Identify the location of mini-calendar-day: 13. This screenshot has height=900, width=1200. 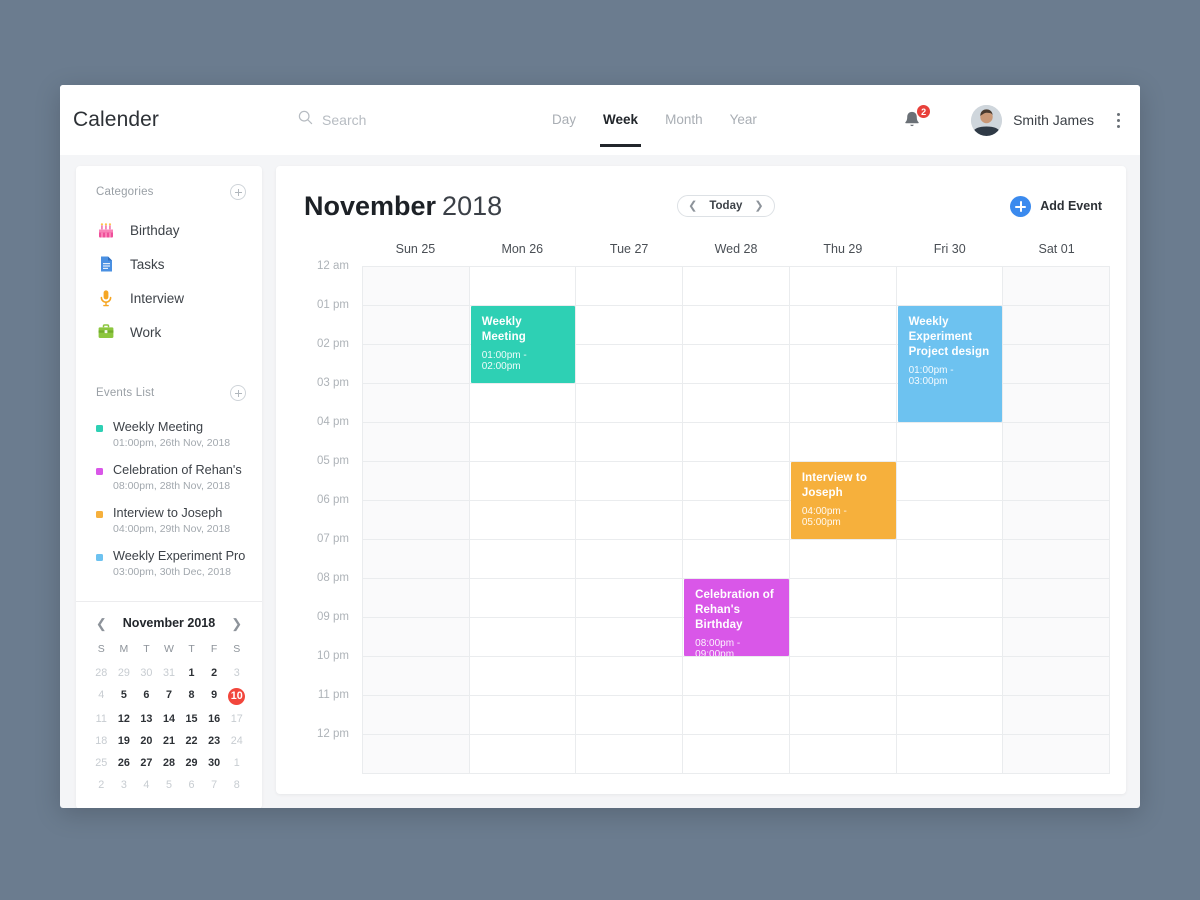
(146, 719).